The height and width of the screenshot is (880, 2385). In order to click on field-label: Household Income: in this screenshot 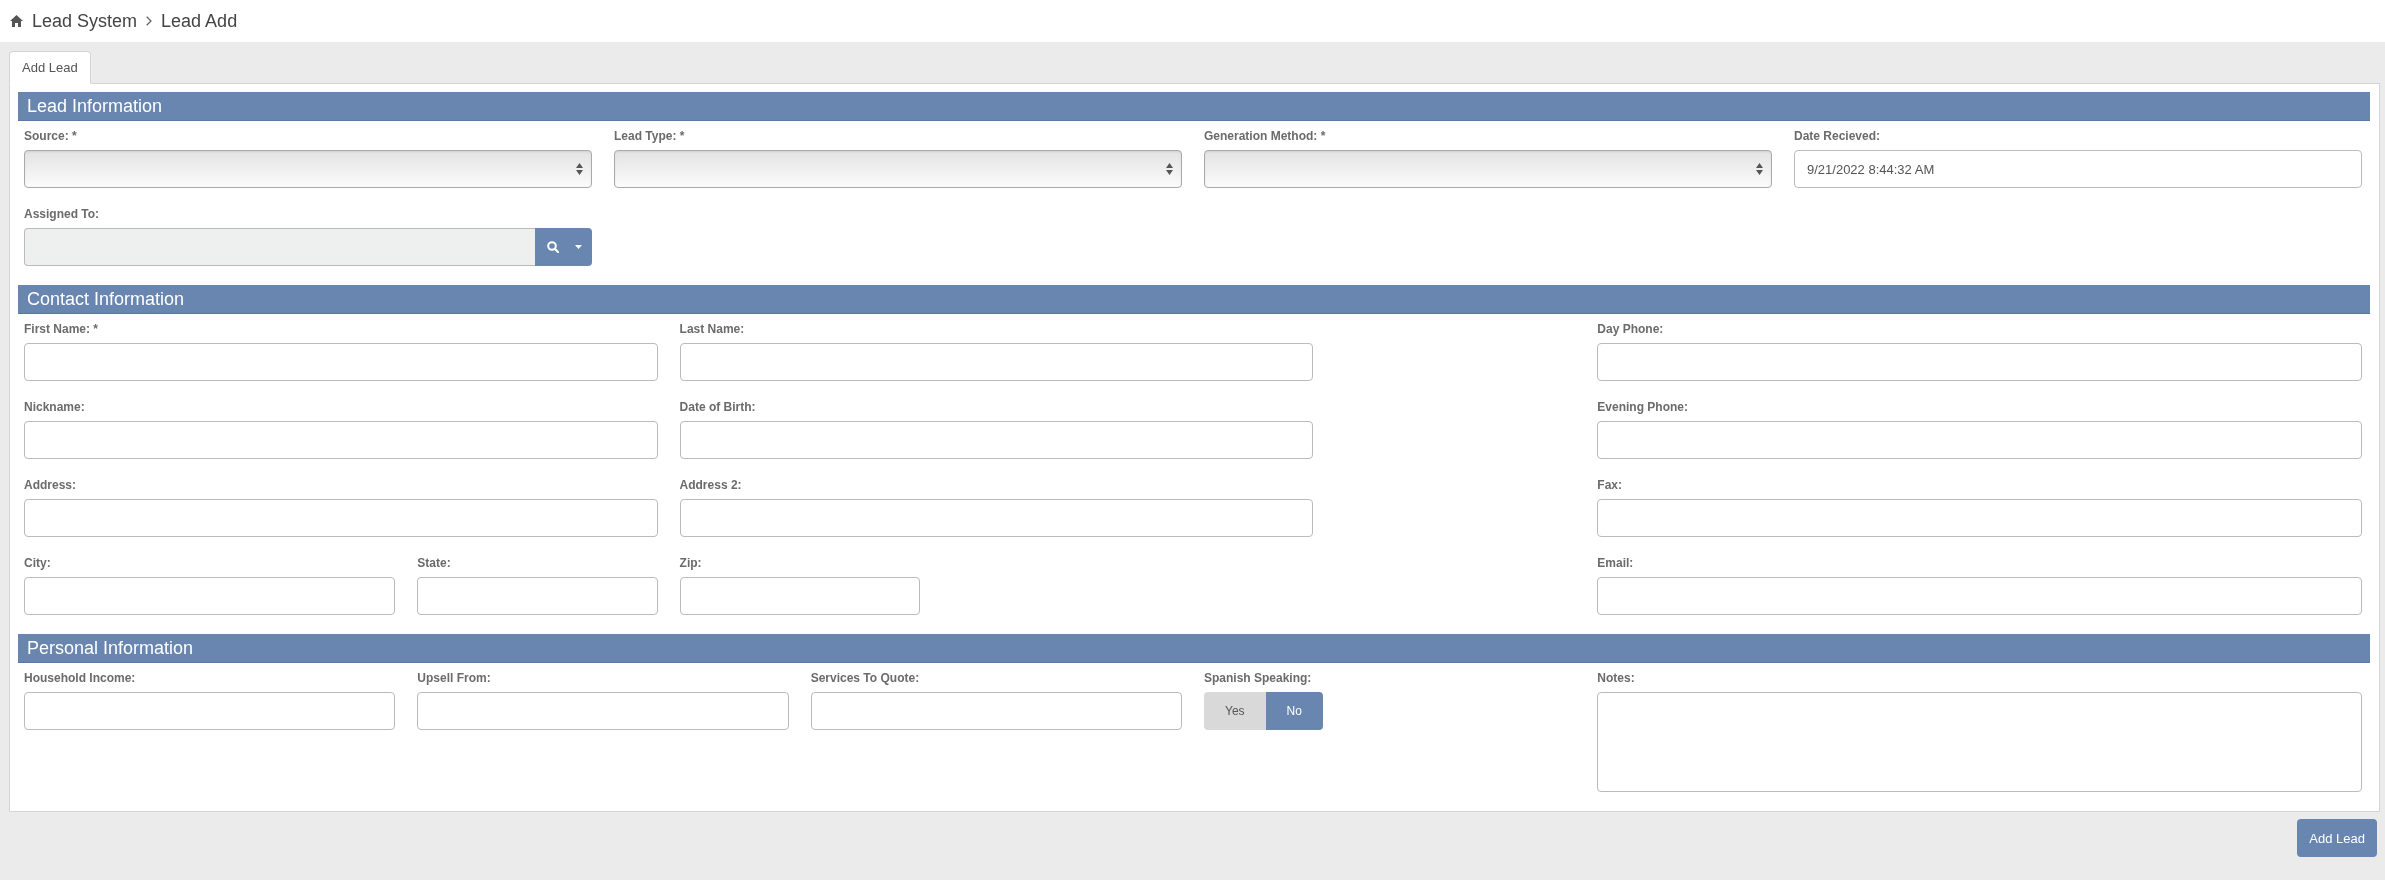, I will do `click(80, 678)`.